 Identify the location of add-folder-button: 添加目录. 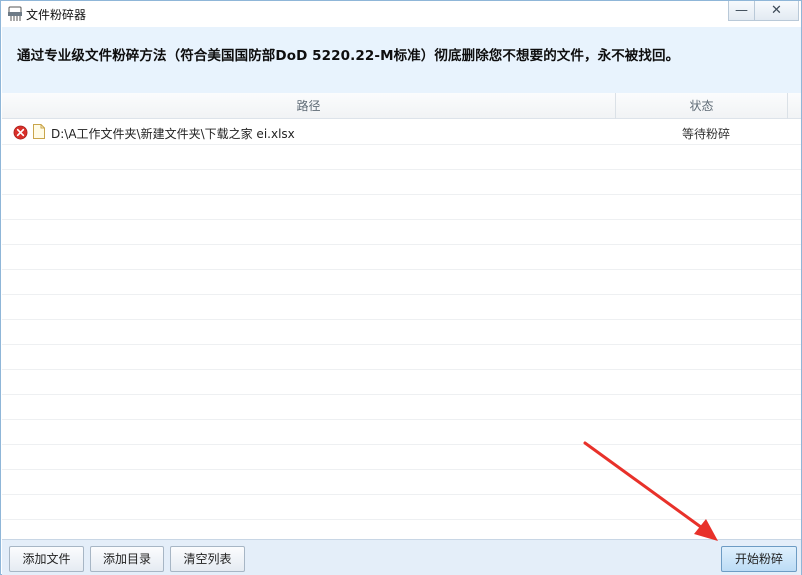
(127, 559).